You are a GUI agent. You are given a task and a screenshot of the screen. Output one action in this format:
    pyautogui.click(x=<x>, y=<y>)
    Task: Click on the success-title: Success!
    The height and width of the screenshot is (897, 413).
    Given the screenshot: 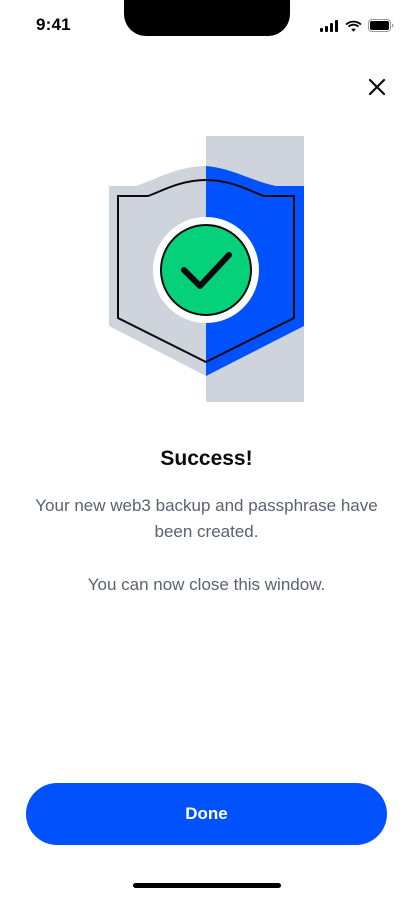 What is the action you would take?
    pyautogui.click(x=206, y=458)
    